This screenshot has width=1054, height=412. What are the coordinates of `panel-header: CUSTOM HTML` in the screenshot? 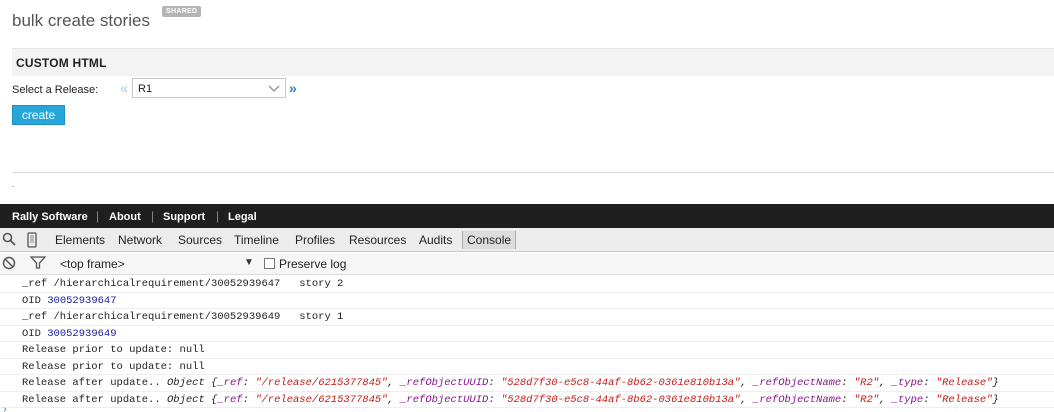 It's located at (533, 62).